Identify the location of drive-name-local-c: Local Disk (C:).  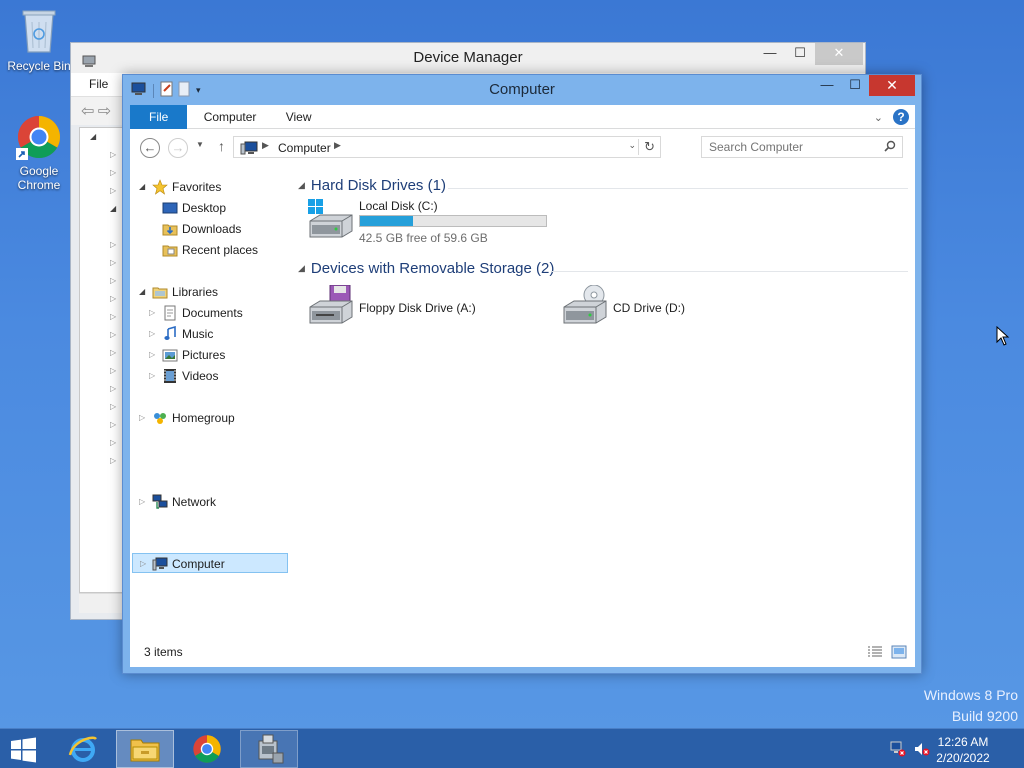
(398, 206).